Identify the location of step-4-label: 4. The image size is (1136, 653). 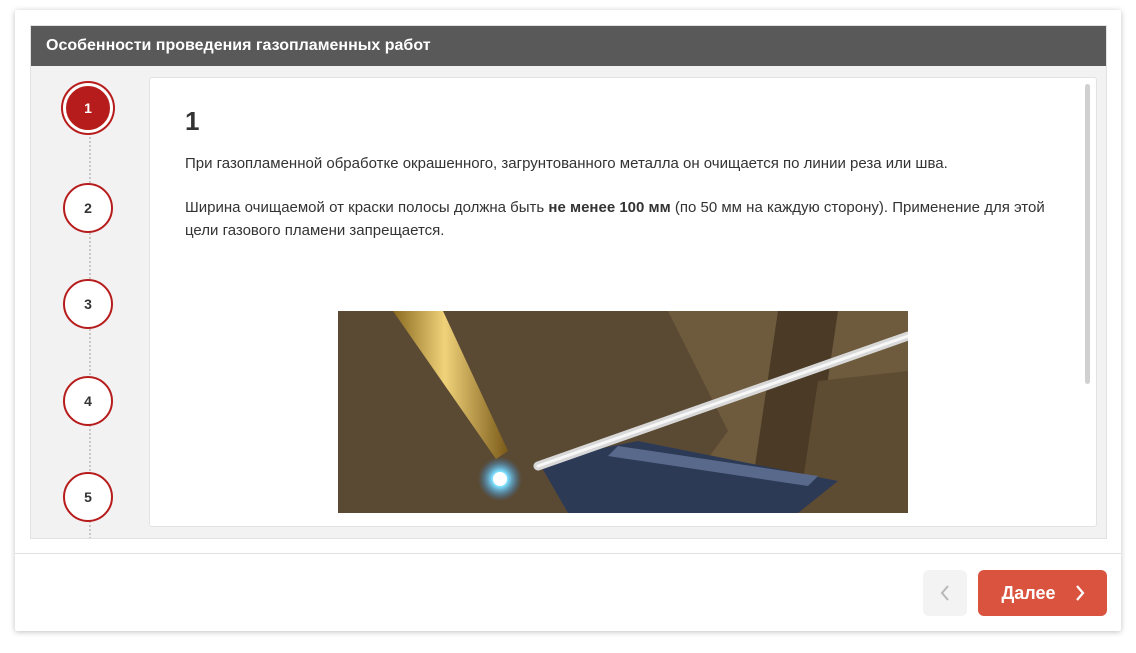
(88, 401).